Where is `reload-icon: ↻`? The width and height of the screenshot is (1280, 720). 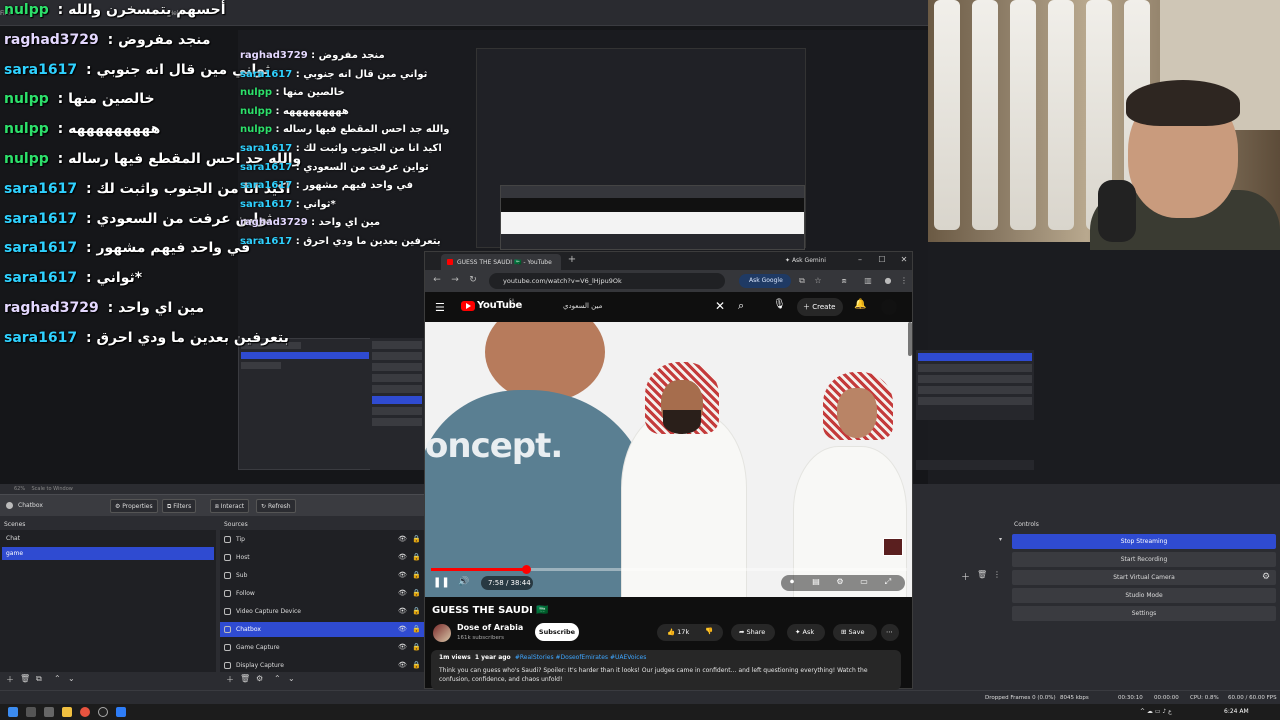
reload-icon: ↻ is located at coordinates (473, 281).